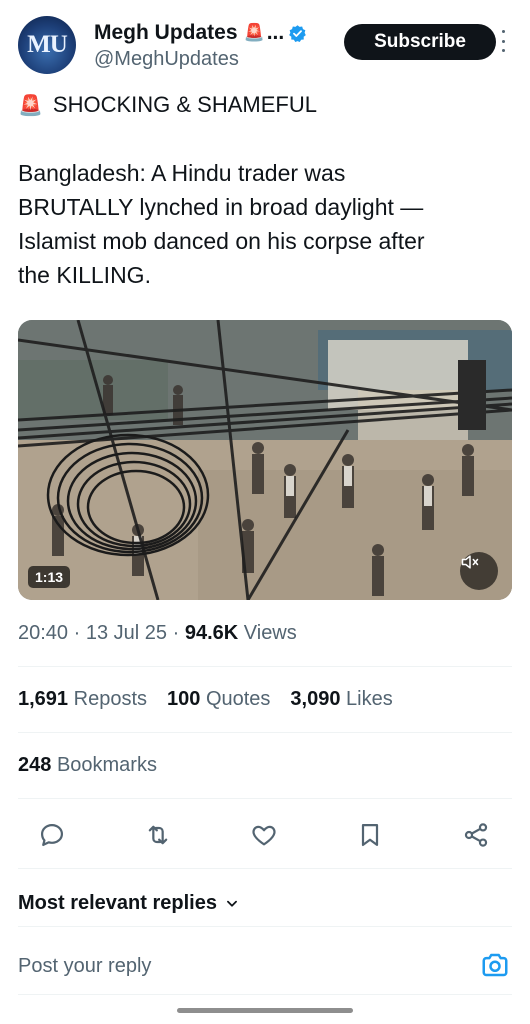  Describe the element at coordinates (35, 765) in the screenshot. I see `bookmarks-count: 248` at that location.